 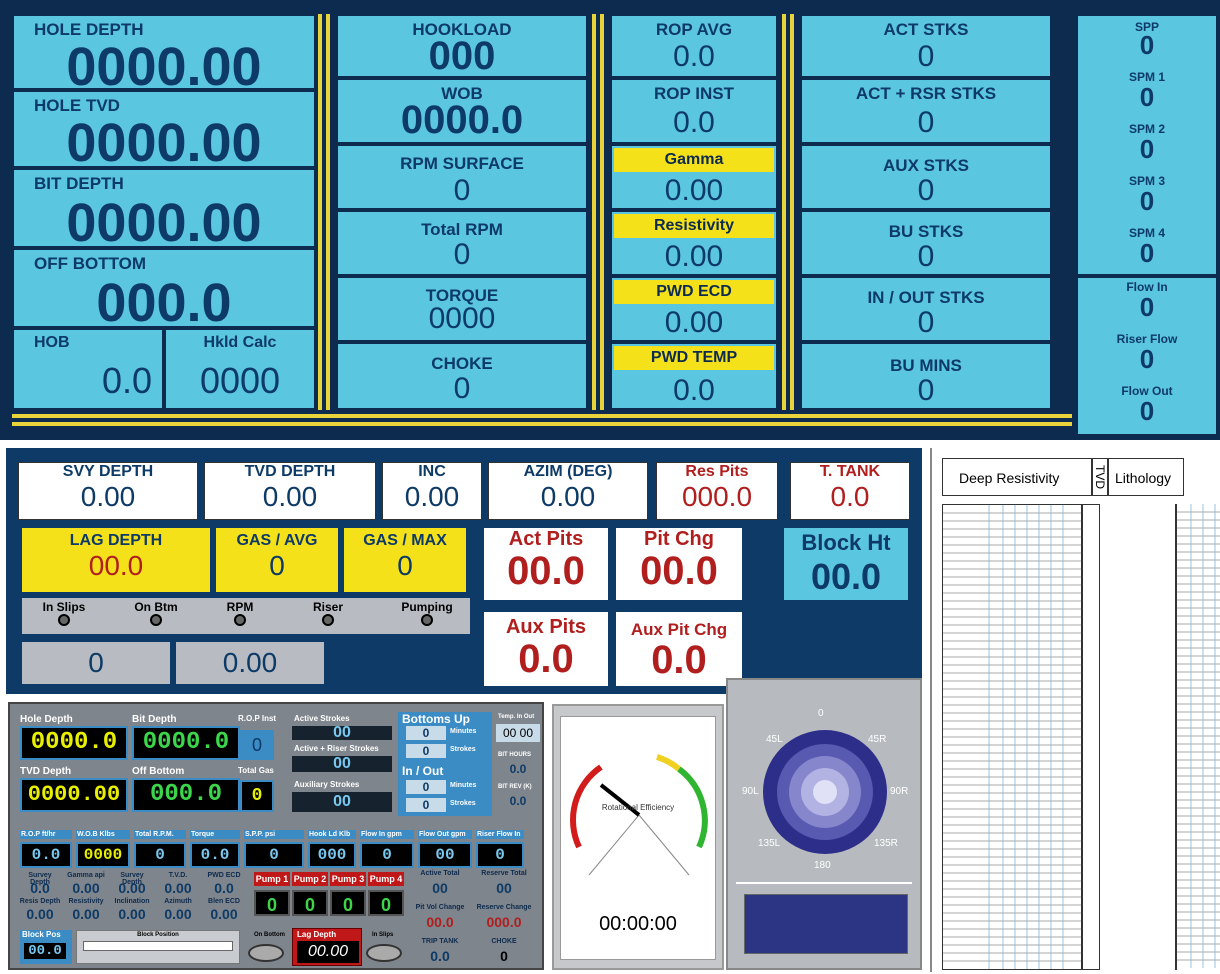 What do you see at coordinates (86, 901) in the screenshot?
I see `survey-label: Resistivity` at bounding box center [86, 901].